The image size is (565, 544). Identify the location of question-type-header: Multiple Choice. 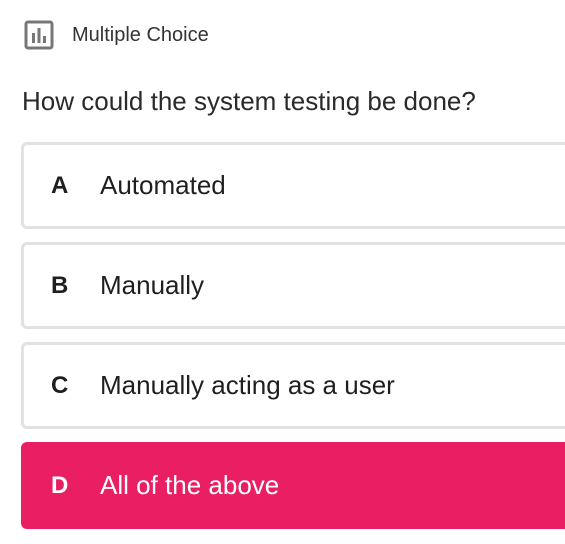
(116, 35).